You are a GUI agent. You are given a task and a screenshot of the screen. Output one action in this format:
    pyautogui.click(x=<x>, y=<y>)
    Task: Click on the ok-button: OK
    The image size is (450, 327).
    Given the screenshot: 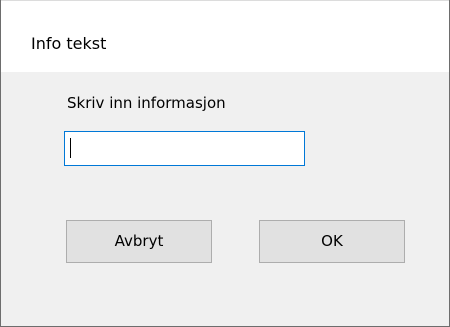 What is the action you would take?
    pyautogui.click(x=332, y=241)
    